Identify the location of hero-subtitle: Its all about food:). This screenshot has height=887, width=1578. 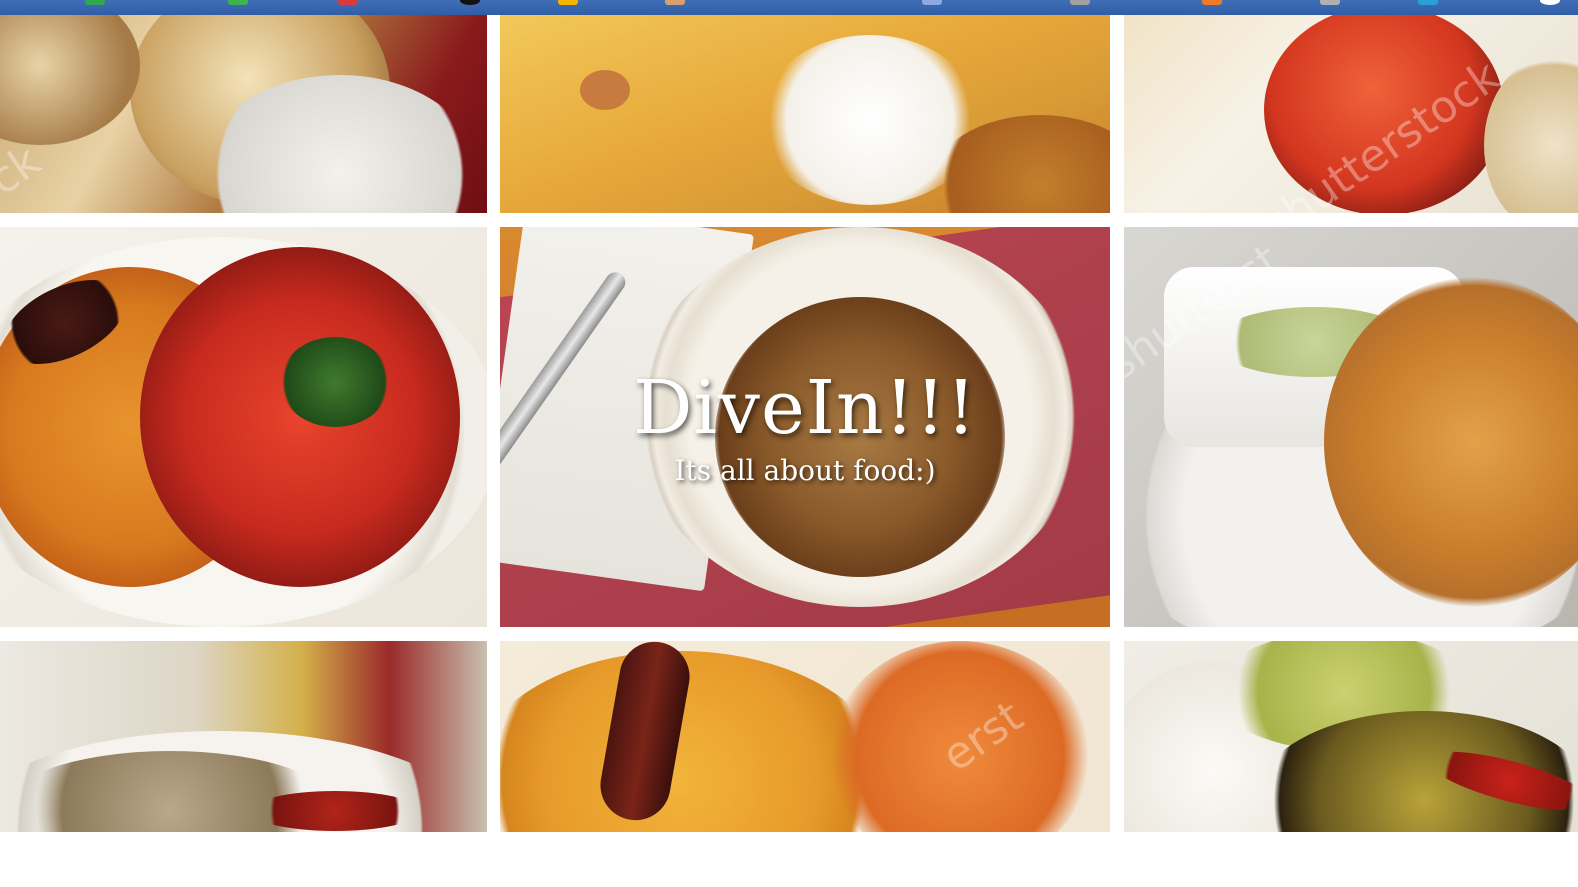
(805, 470).